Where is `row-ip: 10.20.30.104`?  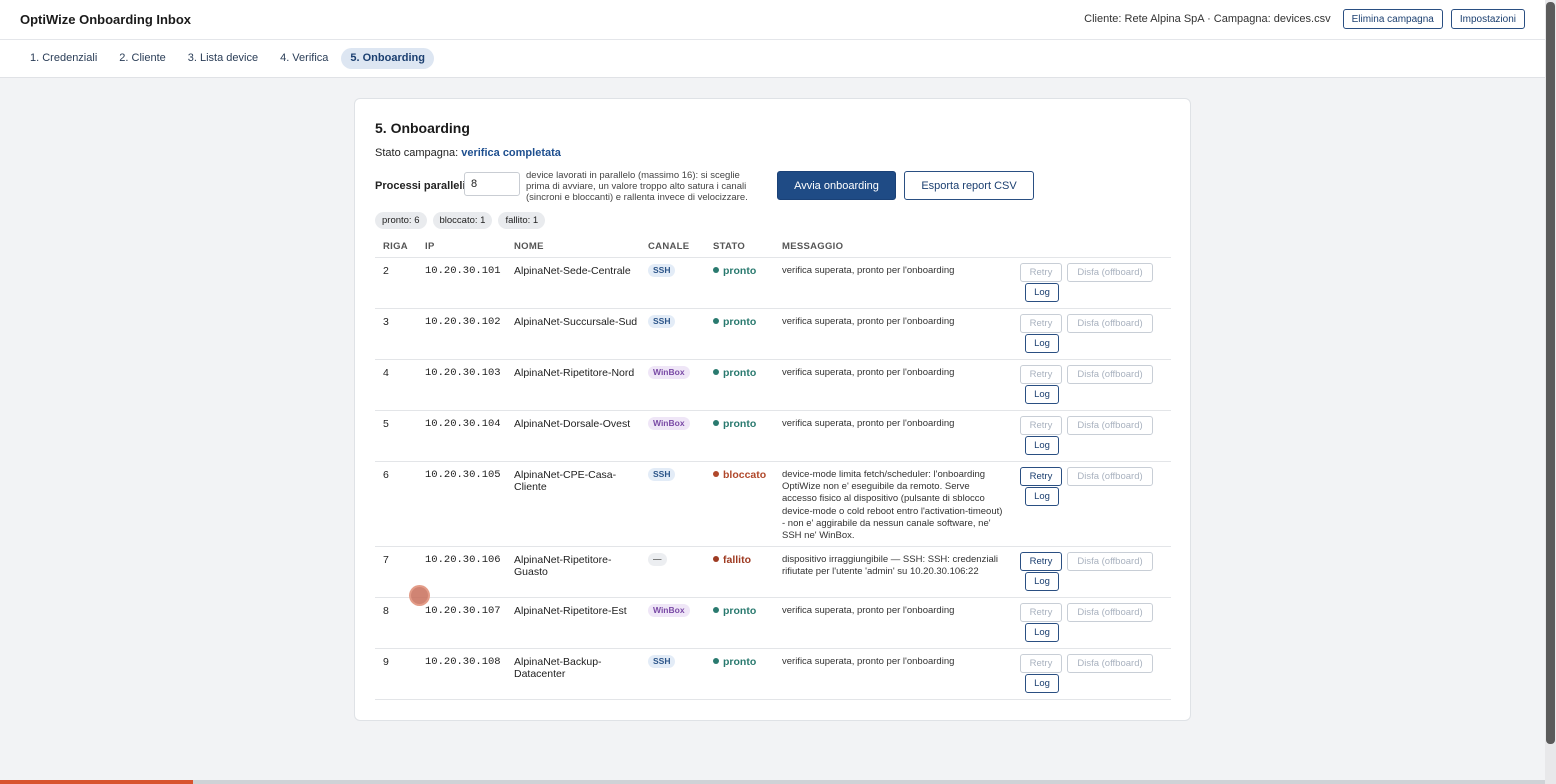 row-ip: 10.20.30.104 is located at coordinates (463, 424).